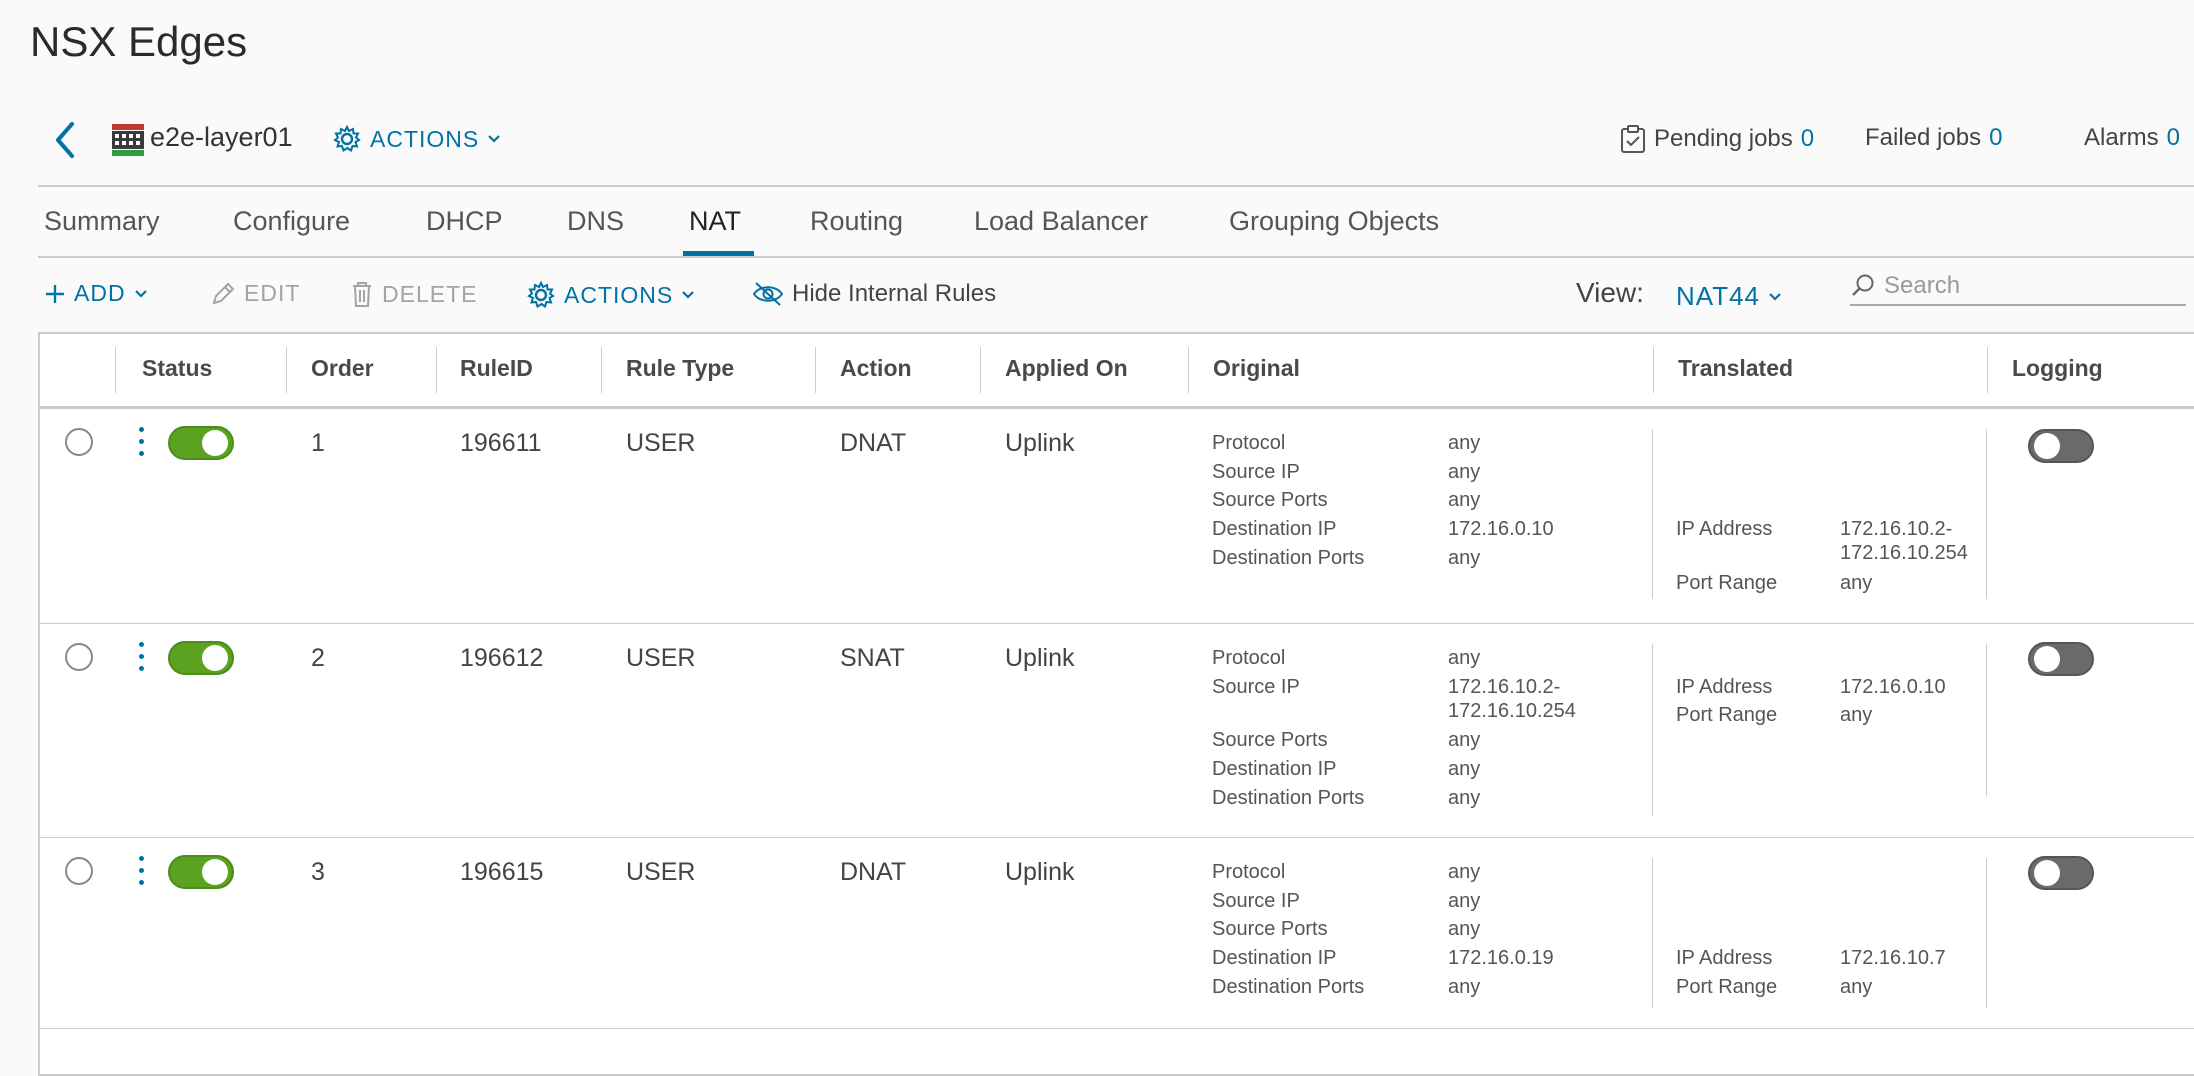 This screenshot has height=1076, width=2194. What do you see at coordinates (1717, 139) in the screenshot?
I see `pending-jobs: Pending jobs 0` at bounding box center [1717, 139].